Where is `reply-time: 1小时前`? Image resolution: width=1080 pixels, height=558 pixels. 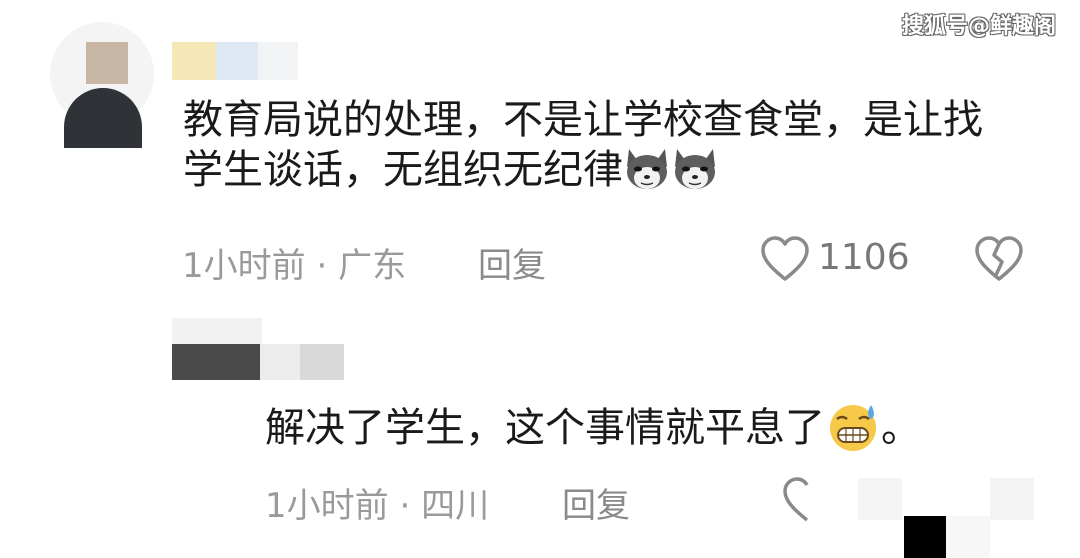 reply-time: 1小时前 is located at coordinates (327, 506).